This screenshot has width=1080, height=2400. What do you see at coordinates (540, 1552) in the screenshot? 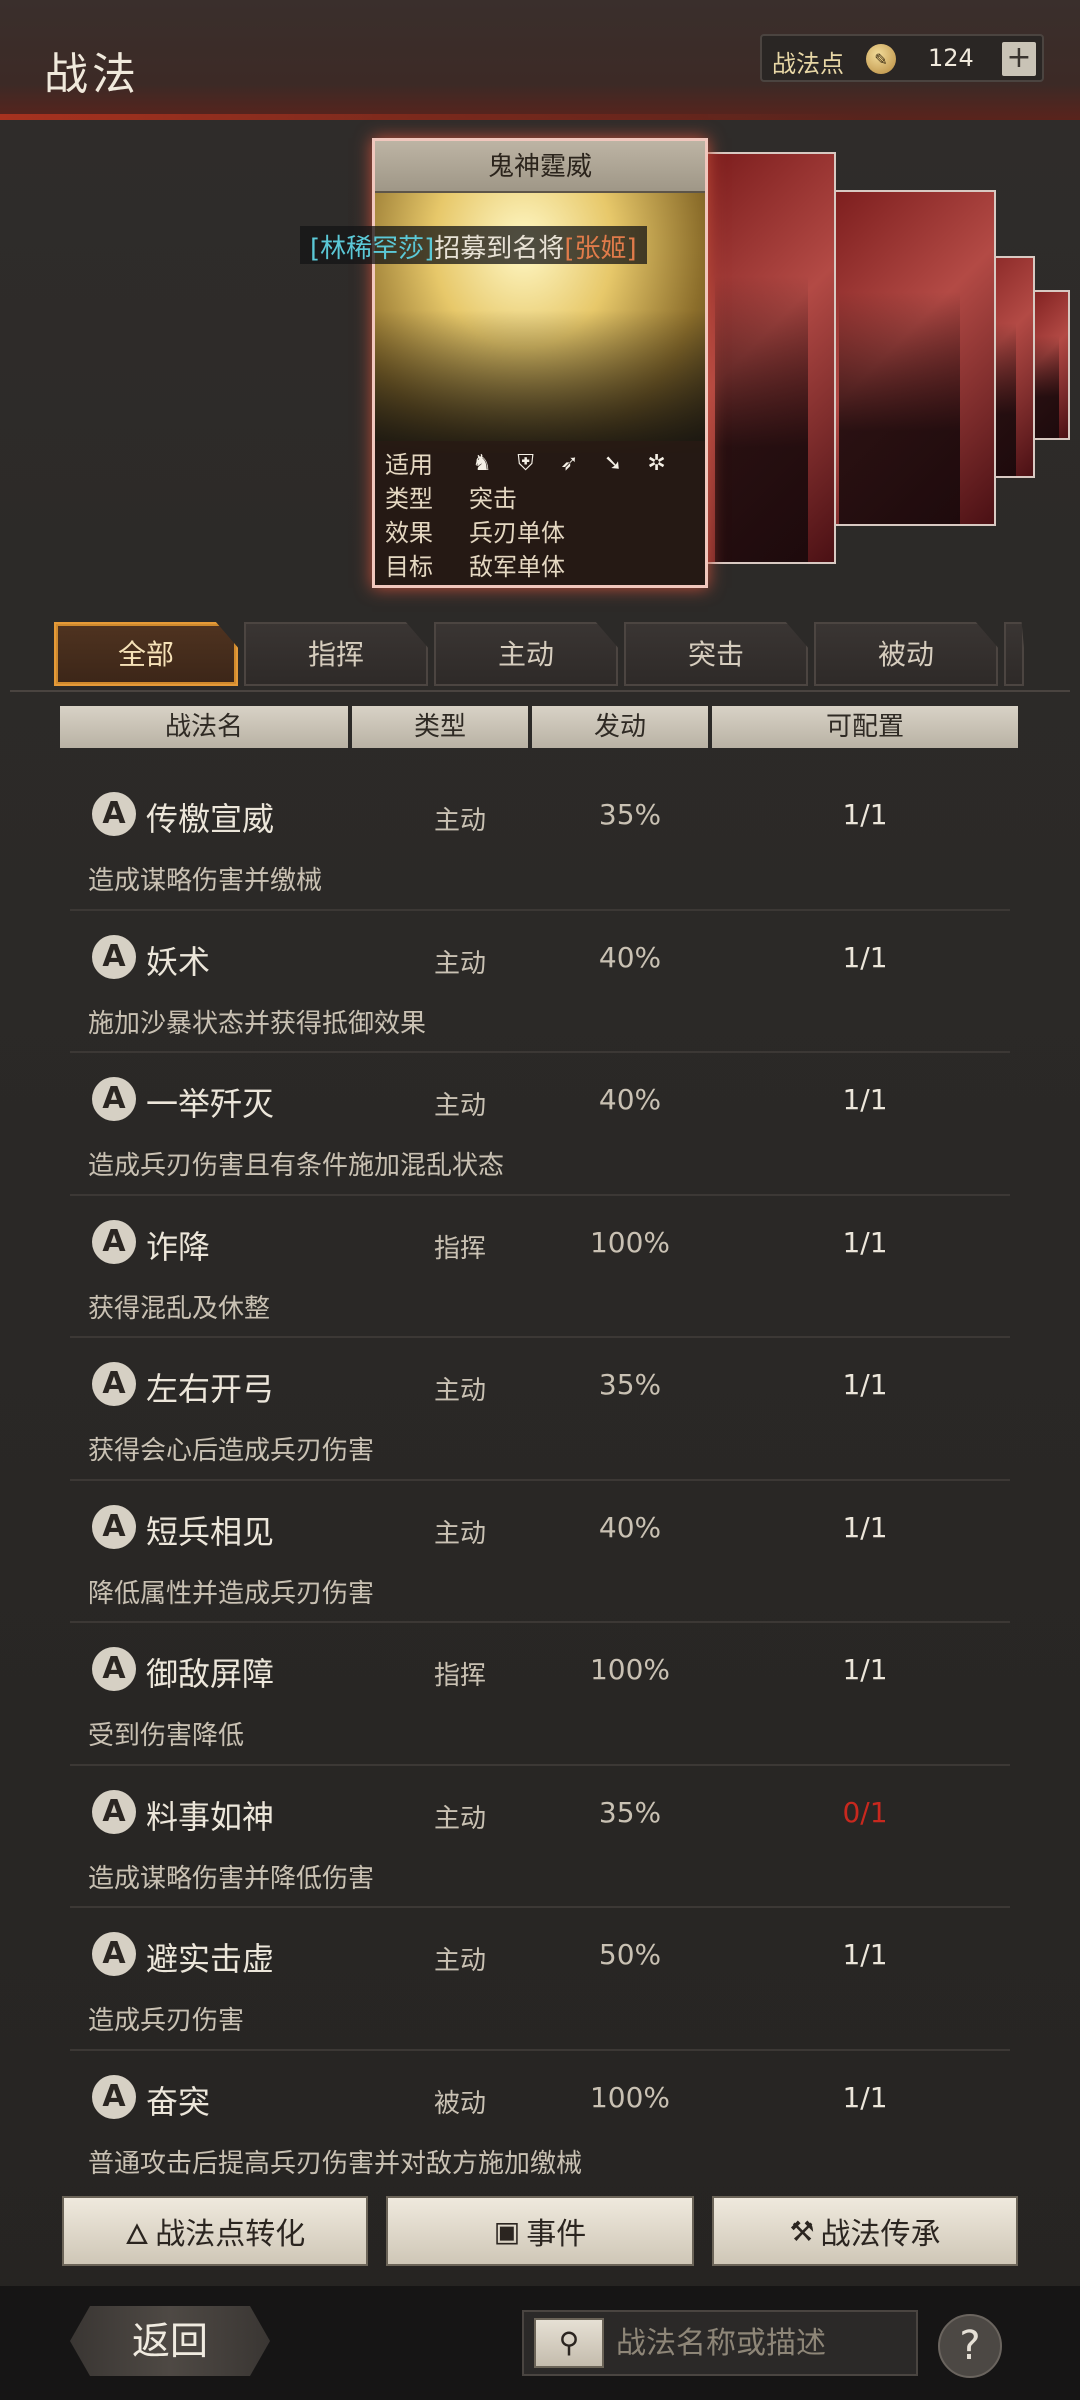
I see `list-item: A 短兵相见 主动 40% 1/1 降低属性并造成兵刃伤害` at bounding box center [540, 1552].